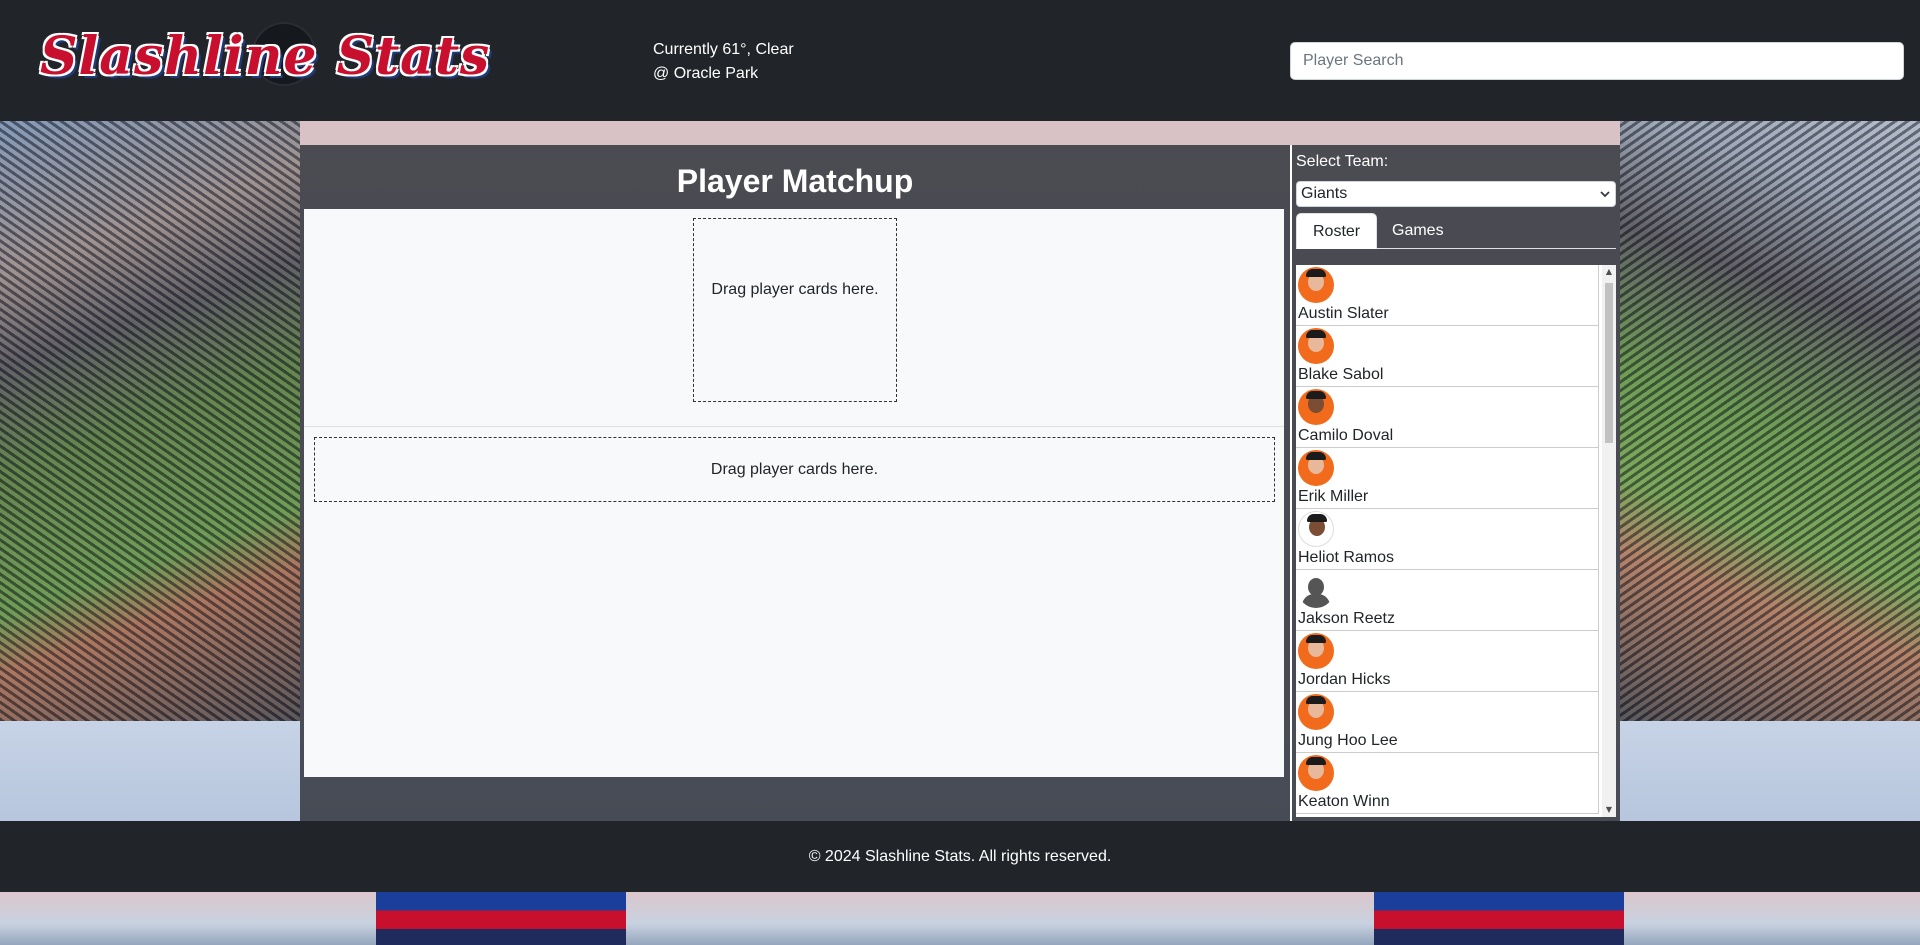  I want to click on player-card: Austin Slater, so click(1447, 295).